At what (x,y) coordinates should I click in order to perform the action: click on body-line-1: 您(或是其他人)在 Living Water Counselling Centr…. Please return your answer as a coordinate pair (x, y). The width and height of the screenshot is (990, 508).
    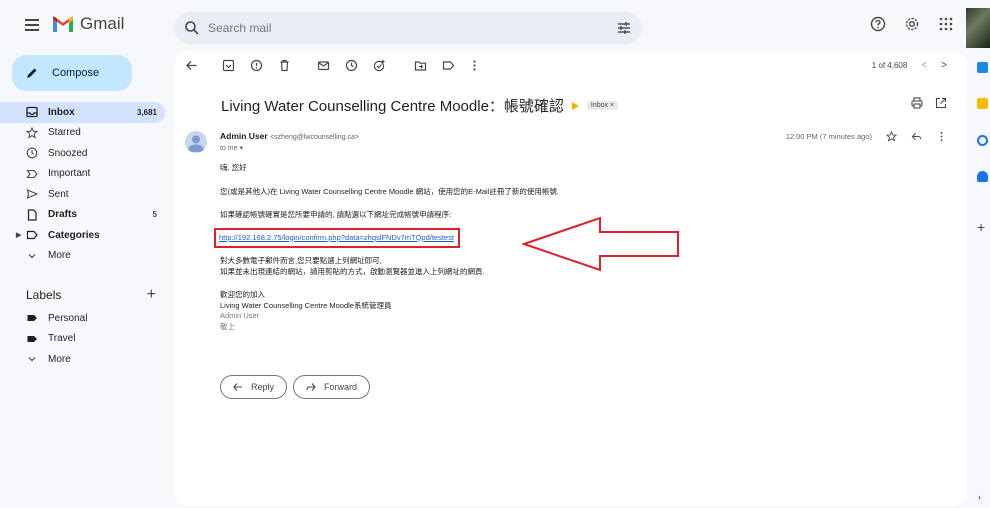
    Looking at the image, I should click on (389, 191).